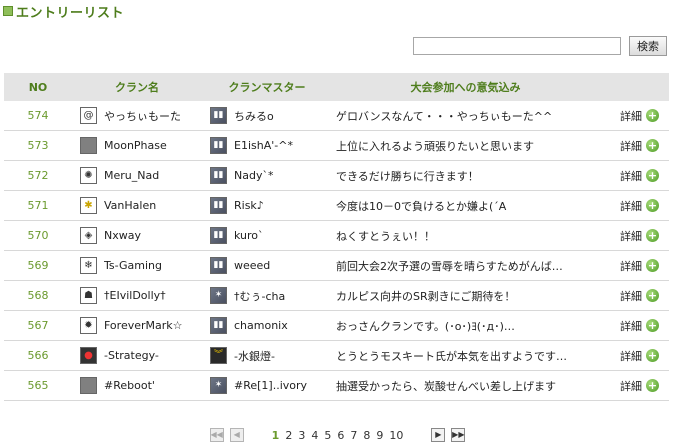 Image resolution: width=675 pixels, height=447 pixels. Describe the element at coordinates (314, 435) in the screenshot. I see `page-link: 4` at that location.